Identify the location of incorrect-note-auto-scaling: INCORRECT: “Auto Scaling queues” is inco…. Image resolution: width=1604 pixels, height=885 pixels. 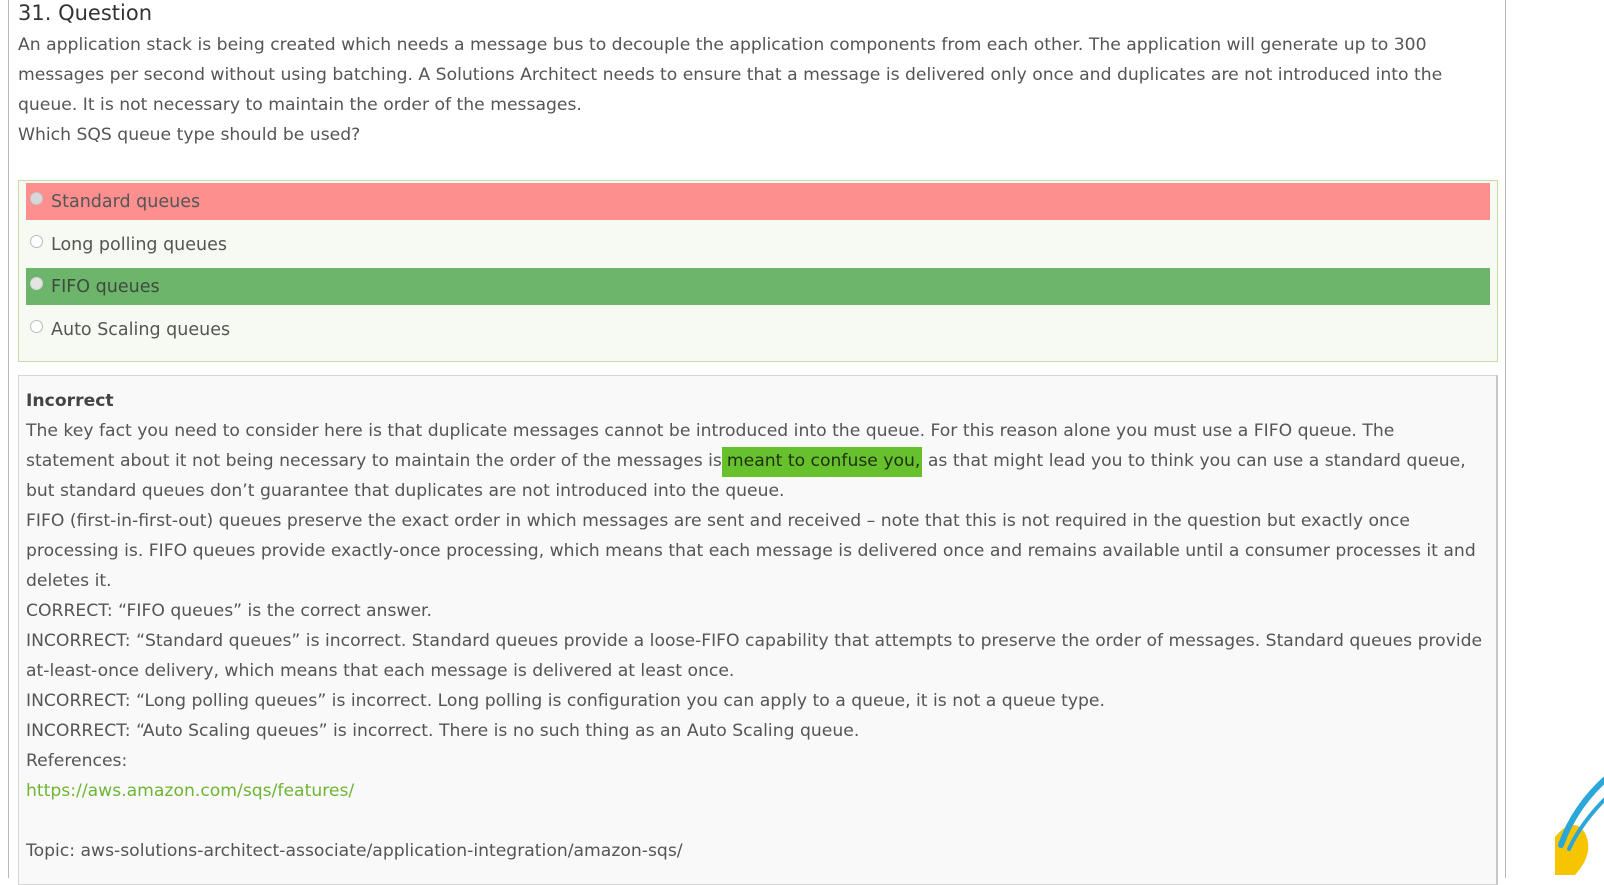
(443, 731).